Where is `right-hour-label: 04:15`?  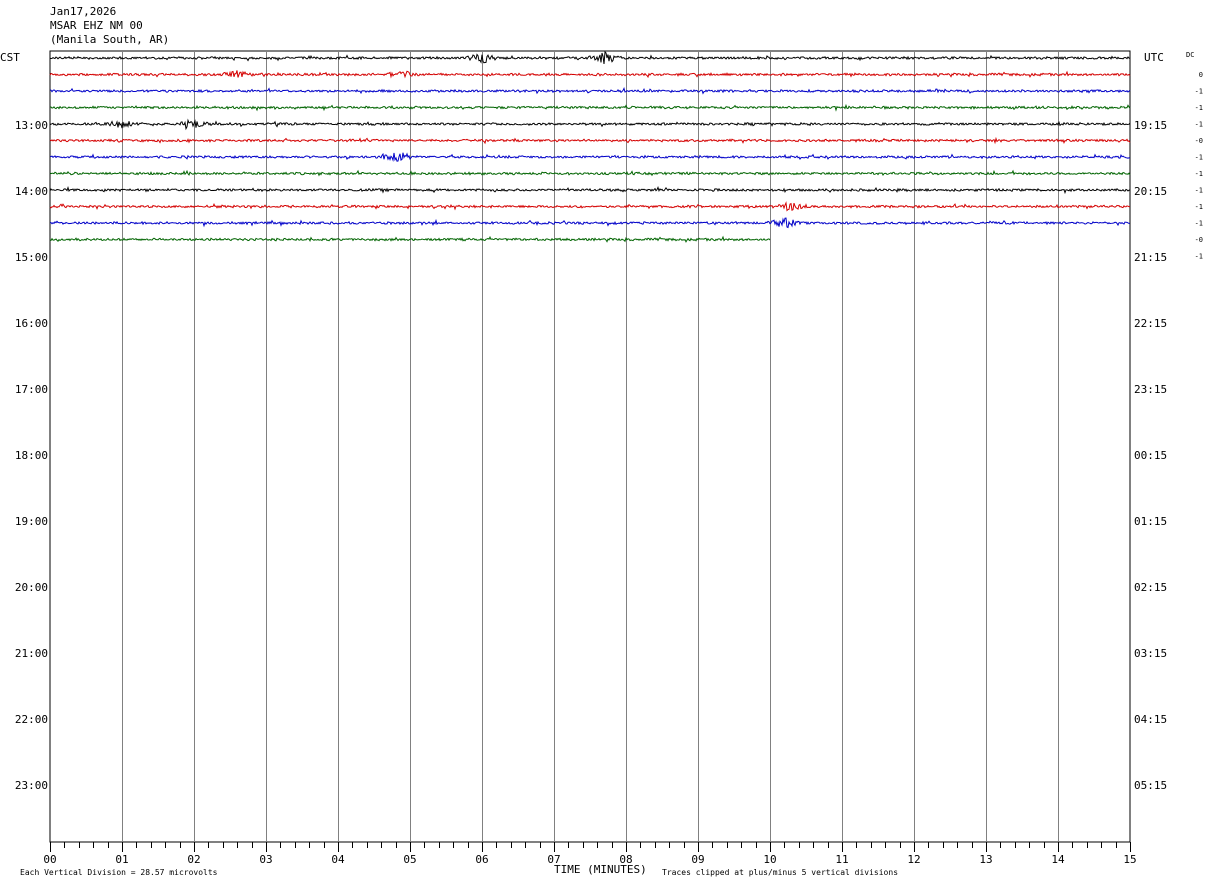 right-hour-label: 04:15 is located at coordinates (1150, 719).